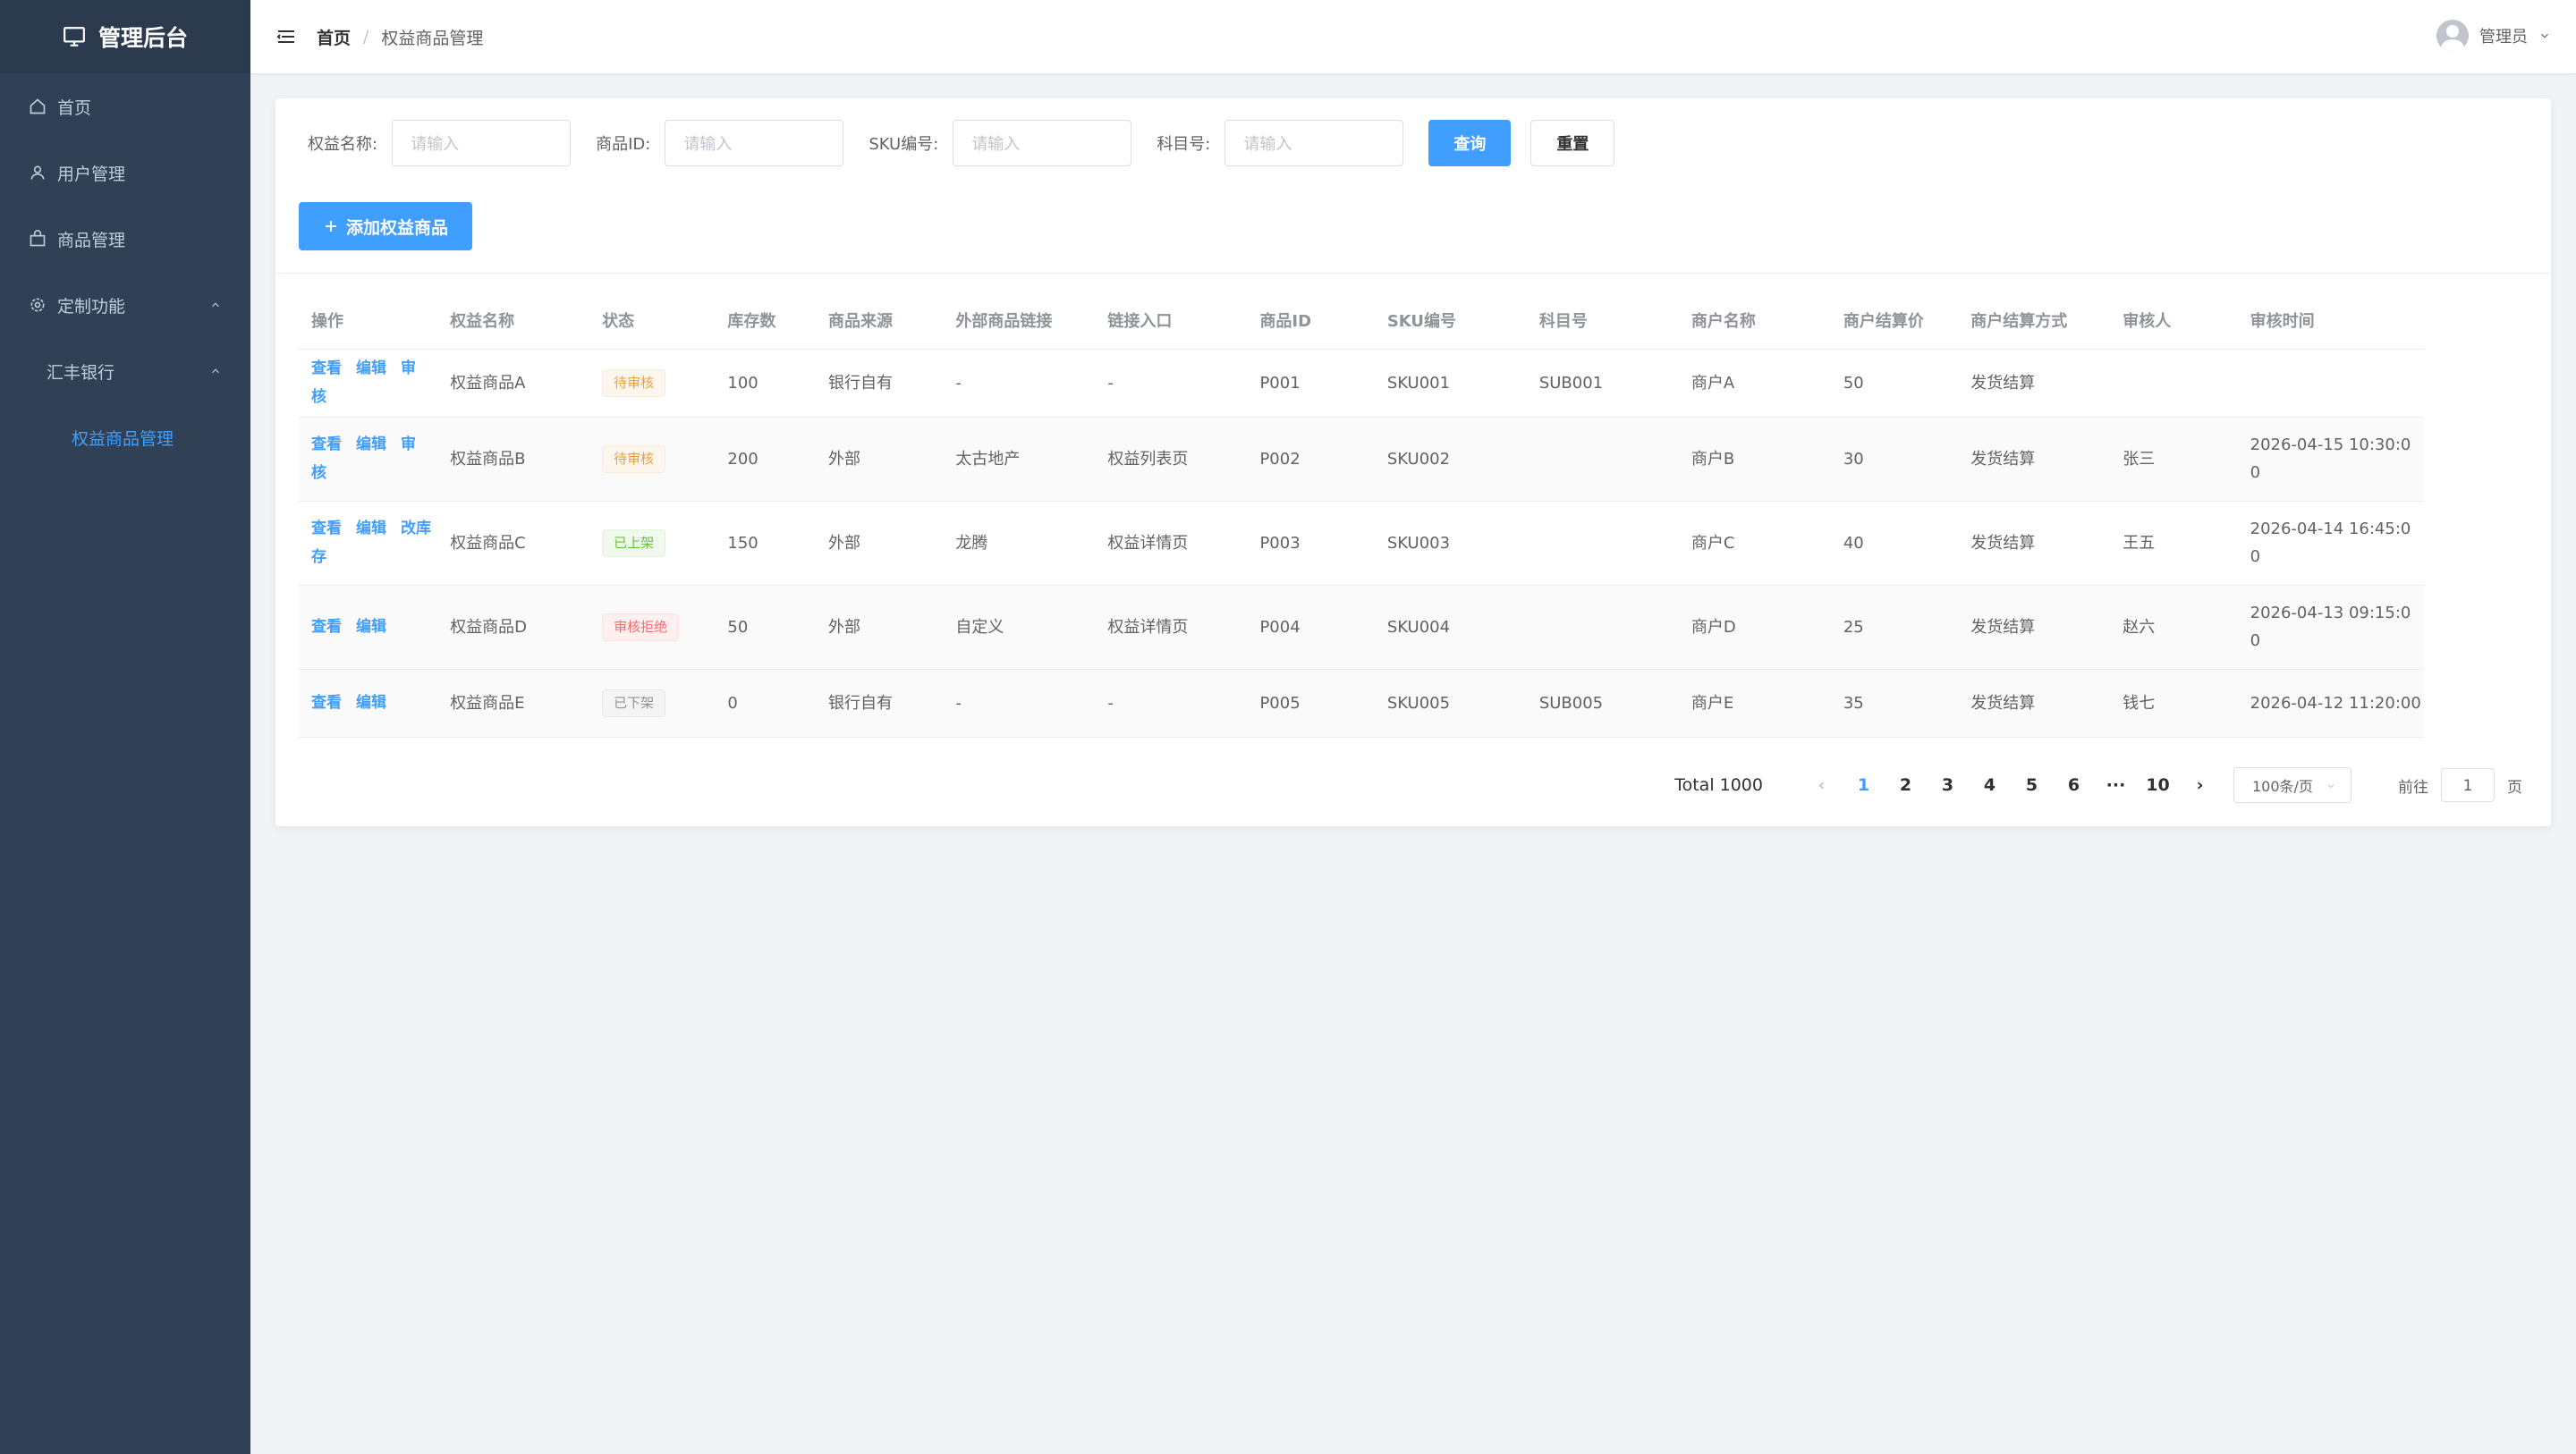  I want to click on sidebar-item-benefit-products: 权益商品管理, so click(125, 437).